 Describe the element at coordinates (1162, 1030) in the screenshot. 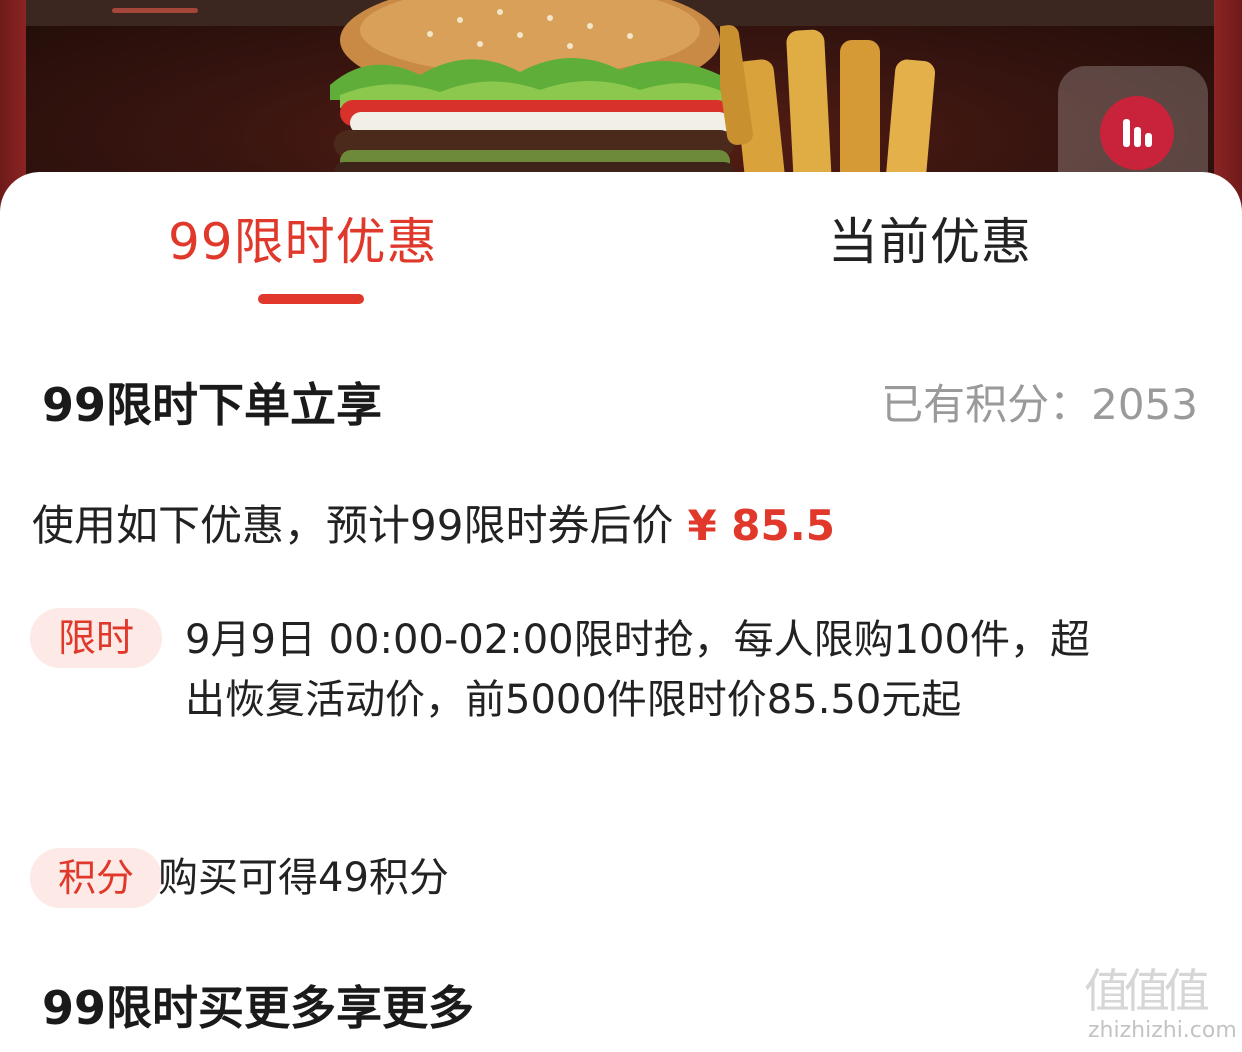

I see `watermark-url: zhizhizhi.com` at that location.